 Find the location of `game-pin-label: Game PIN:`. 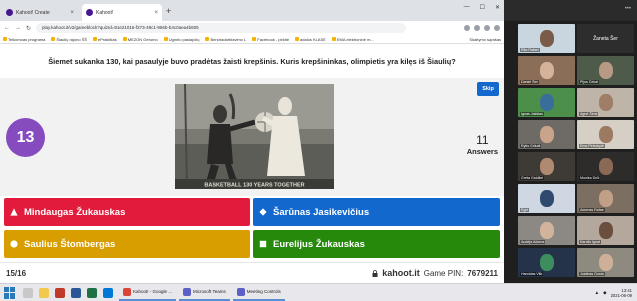

game-pin-label: Game PIN: is located at coordinates (443, 273).